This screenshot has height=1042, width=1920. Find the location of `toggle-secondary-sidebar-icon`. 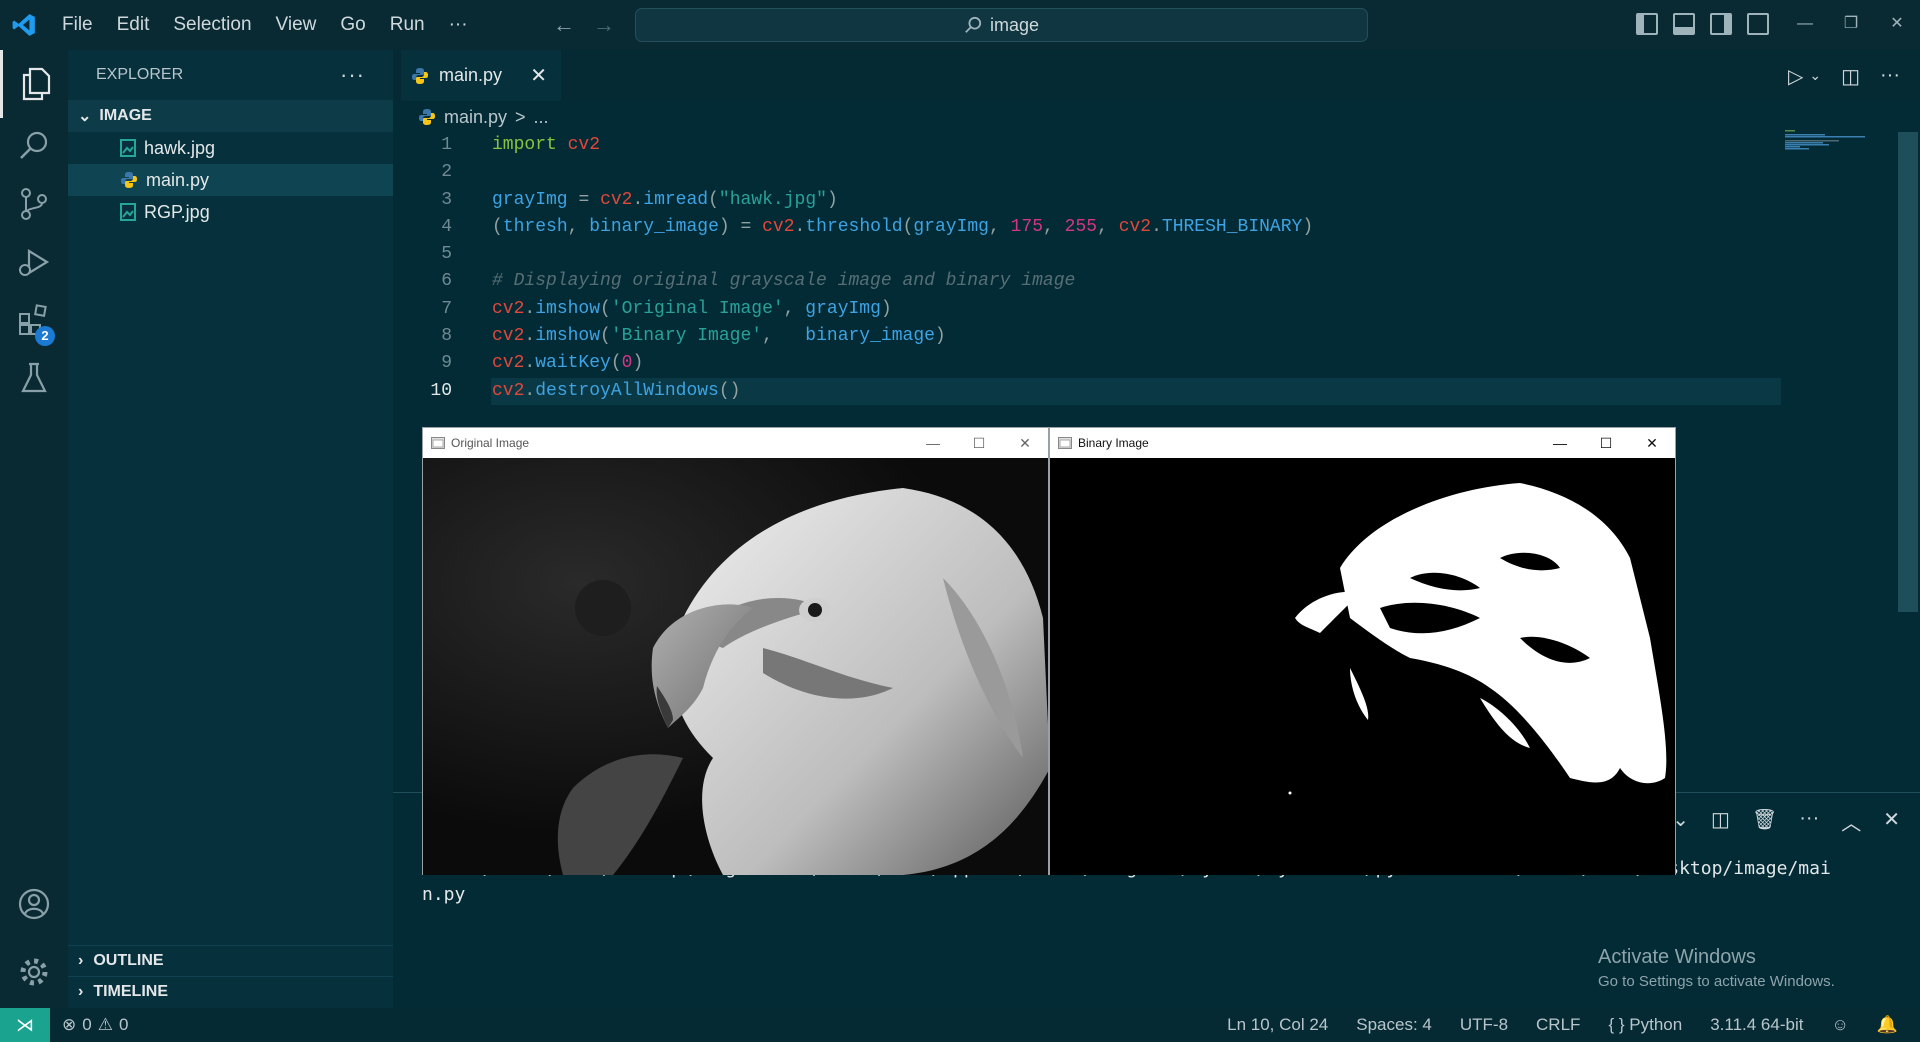

toggle-secondary-sidebar-icon is located at coordinates (1721, 24).